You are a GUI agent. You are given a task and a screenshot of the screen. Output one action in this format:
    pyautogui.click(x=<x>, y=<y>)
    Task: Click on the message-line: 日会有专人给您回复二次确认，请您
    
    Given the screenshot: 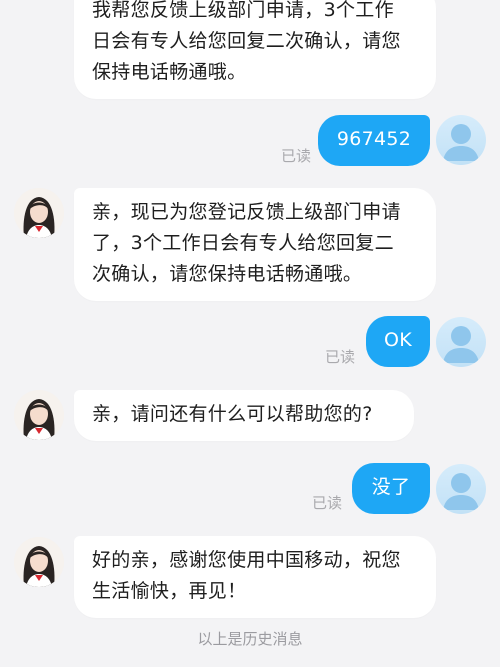 What is the action you would take?
    pyautogui.click(x=246, y=41)
    